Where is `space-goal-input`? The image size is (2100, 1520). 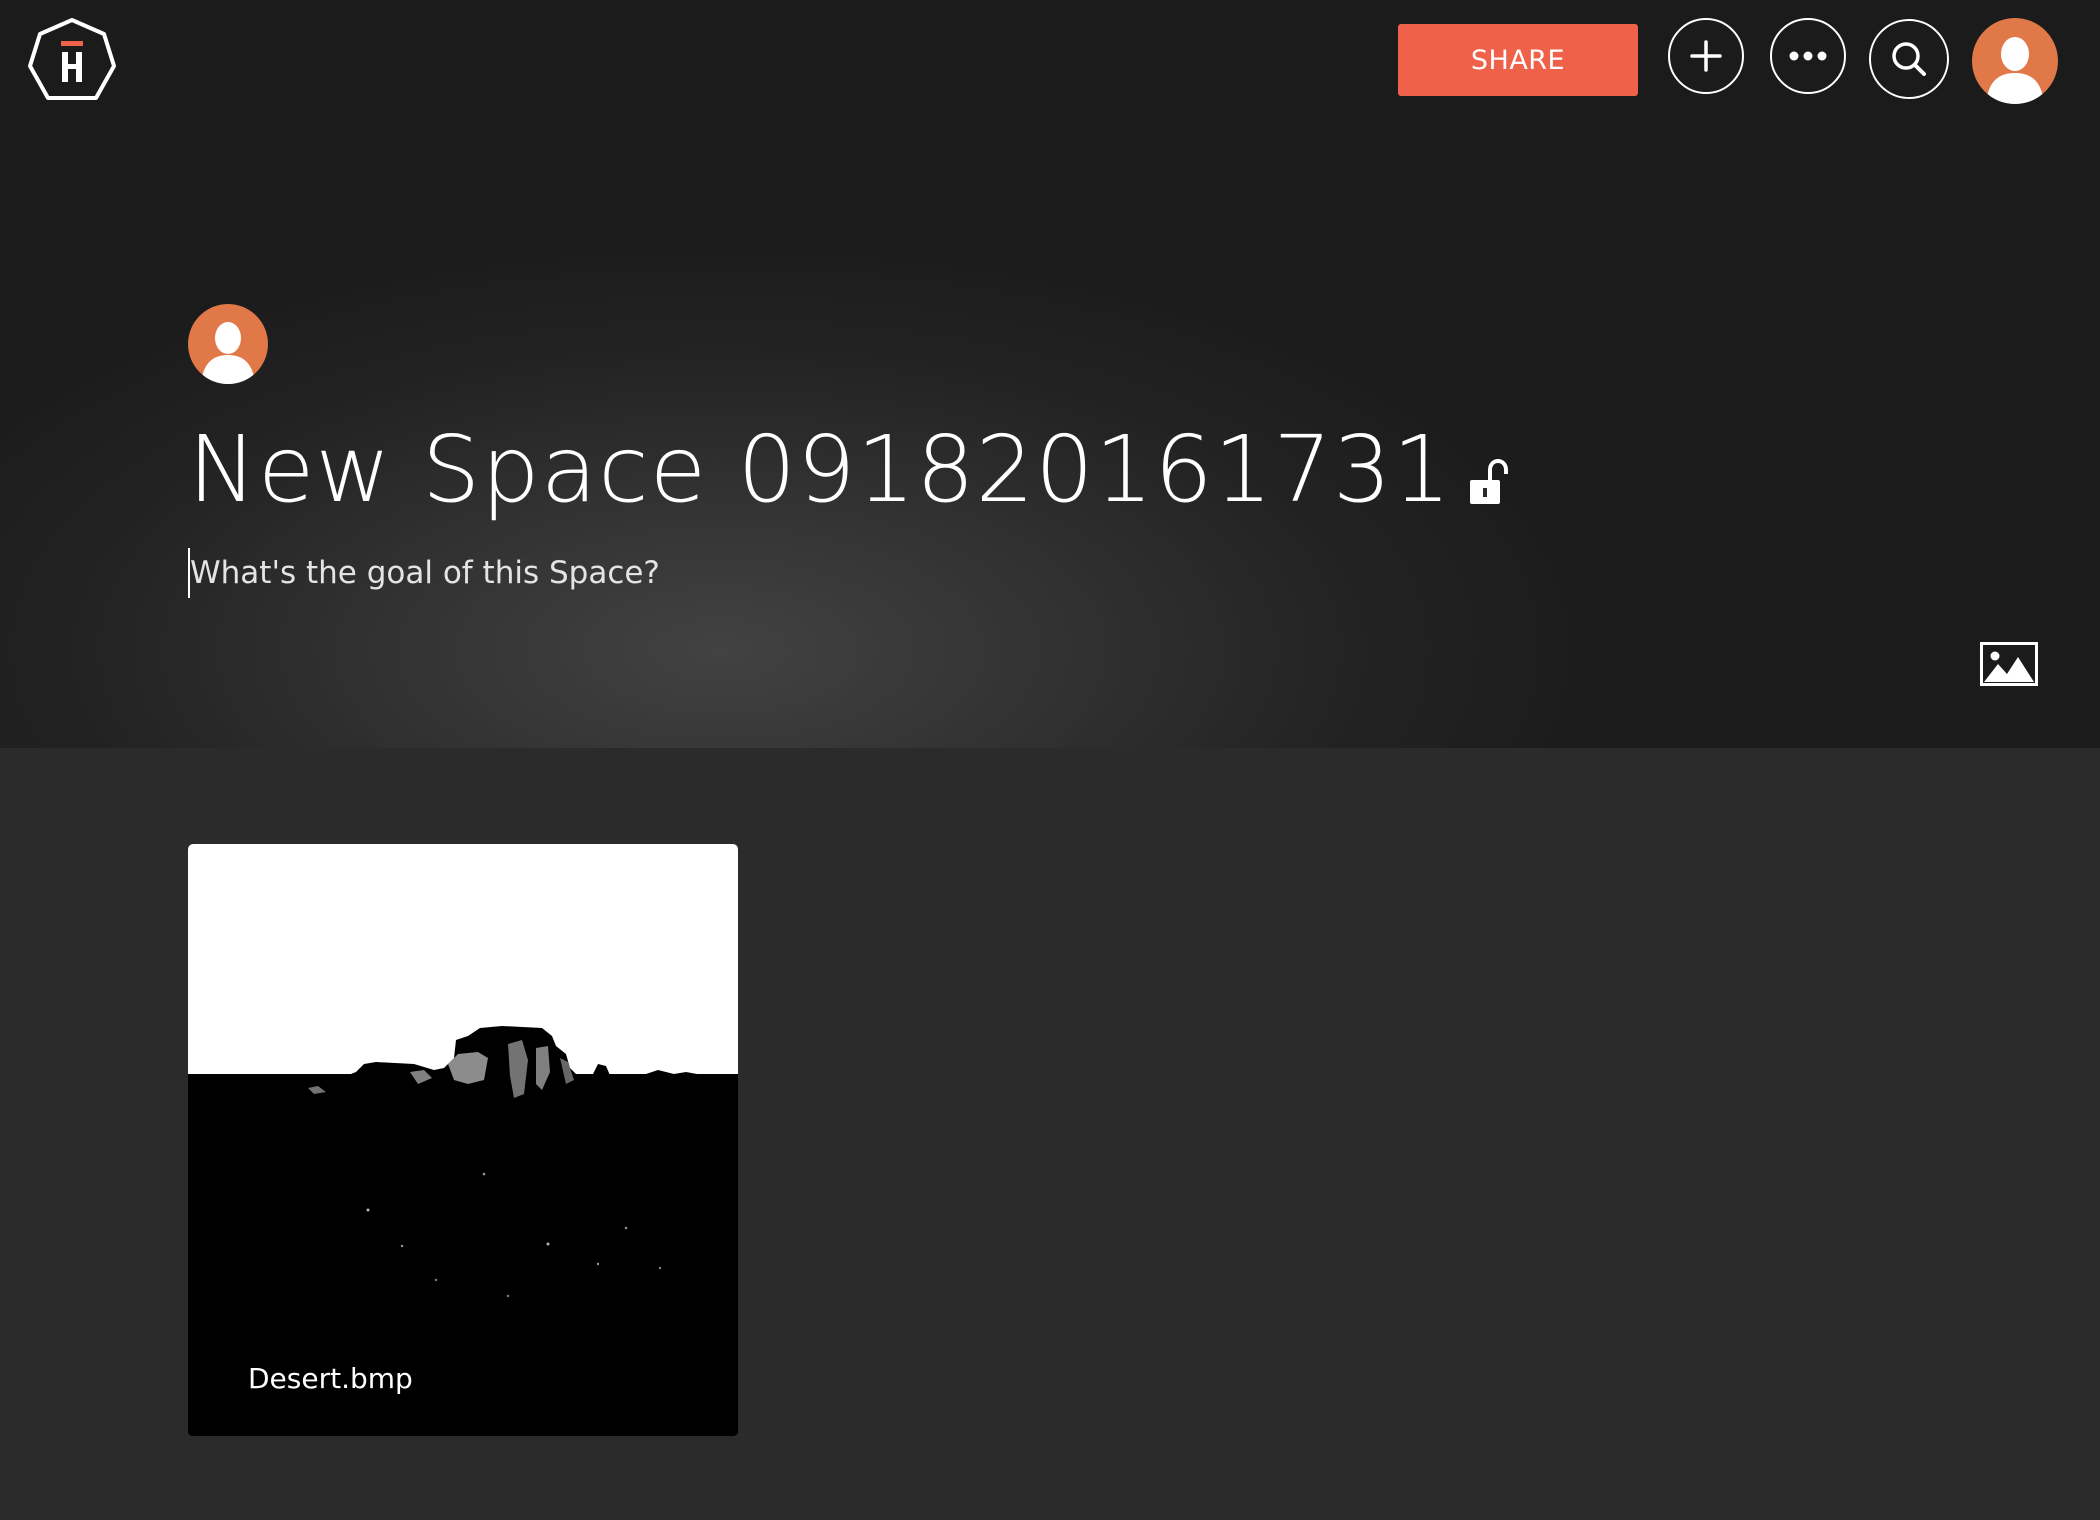 space-goal-input is located at coordinates (639, 573).